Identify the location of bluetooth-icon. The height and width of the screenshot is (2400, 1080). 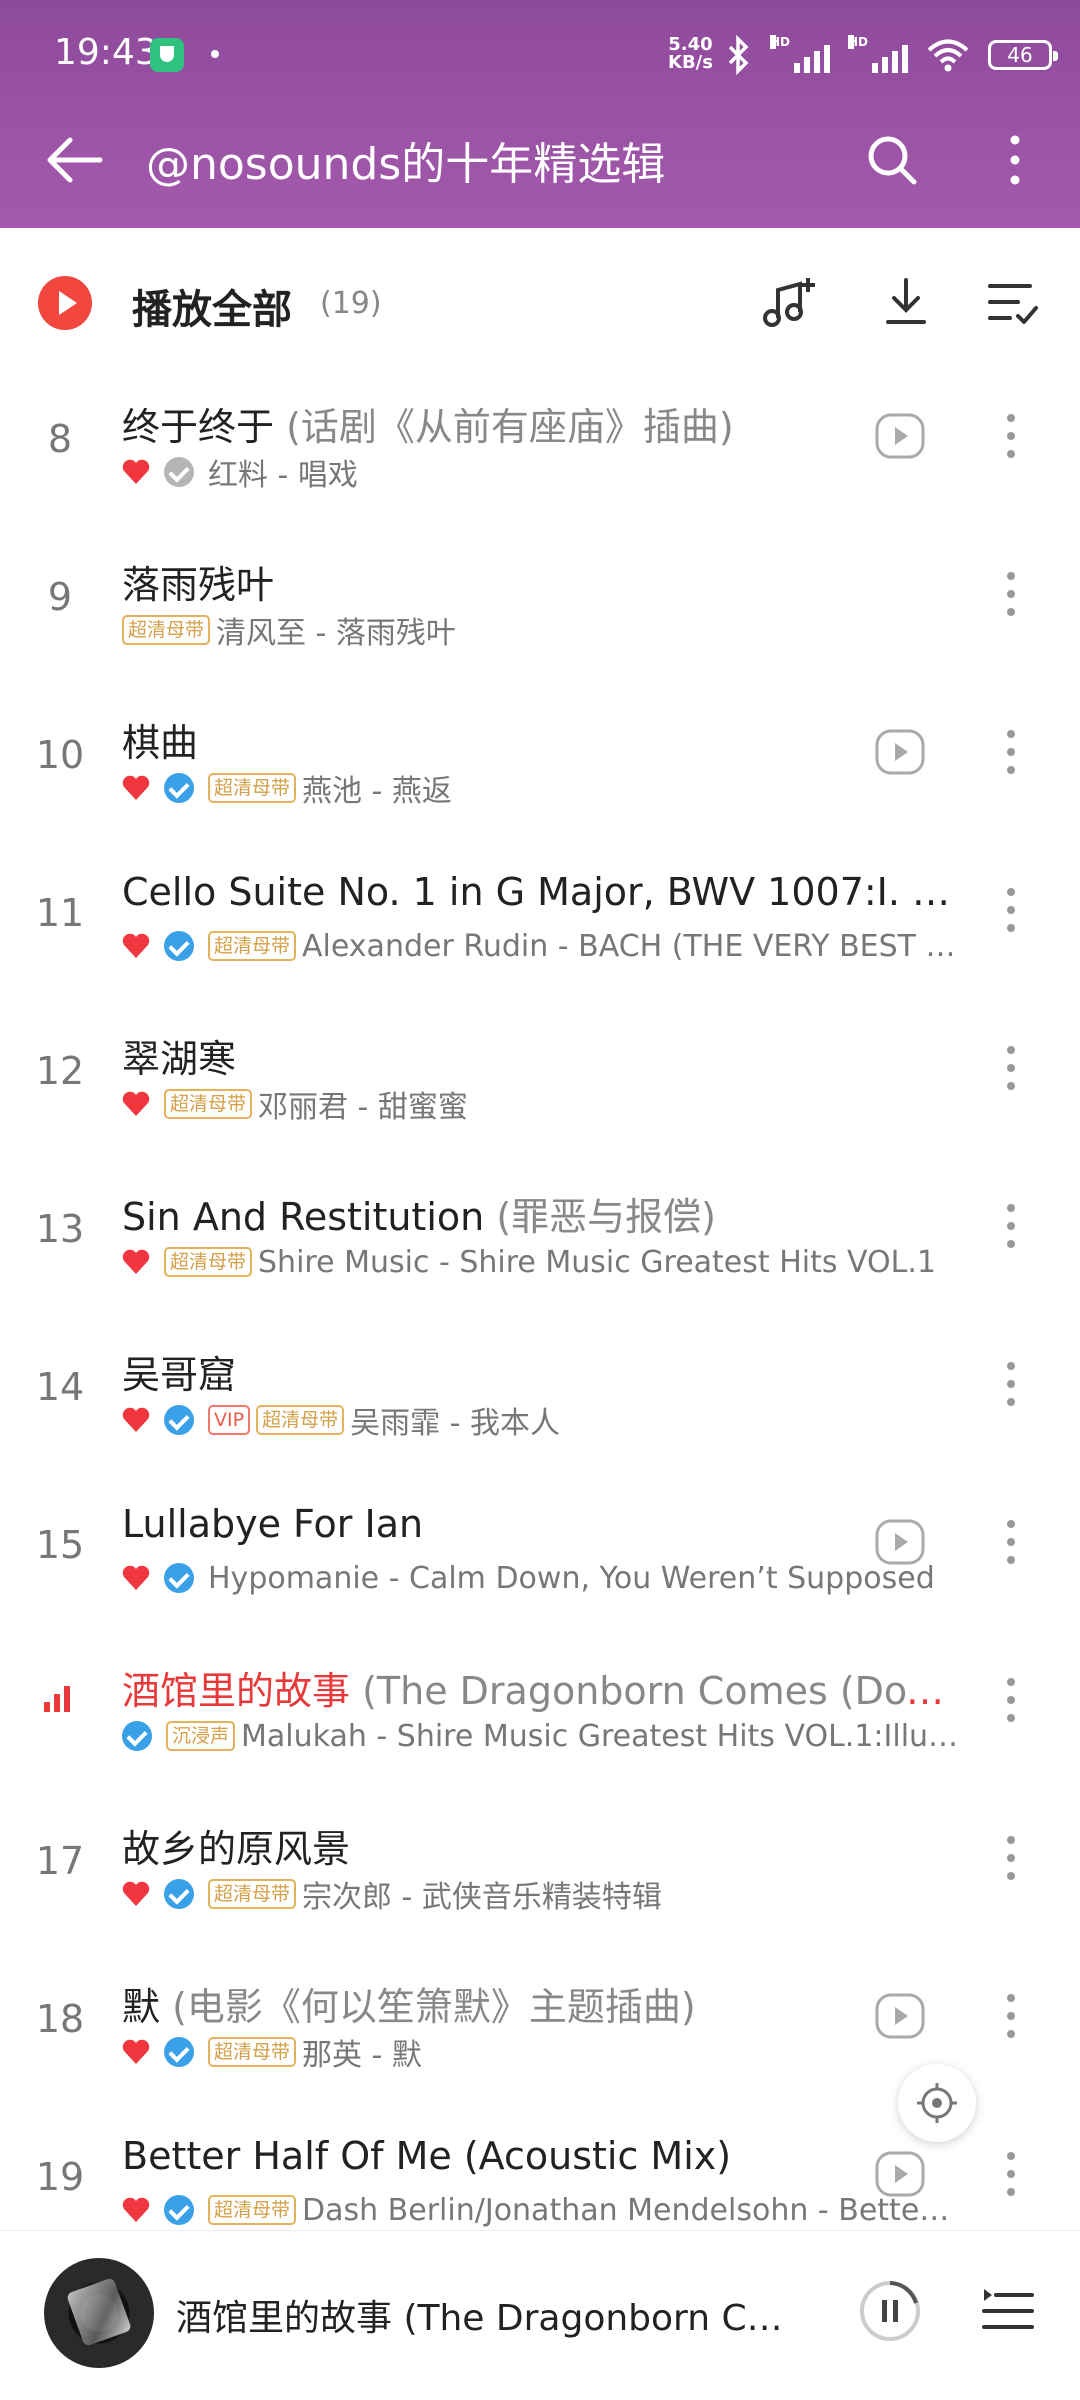
(738, 55).